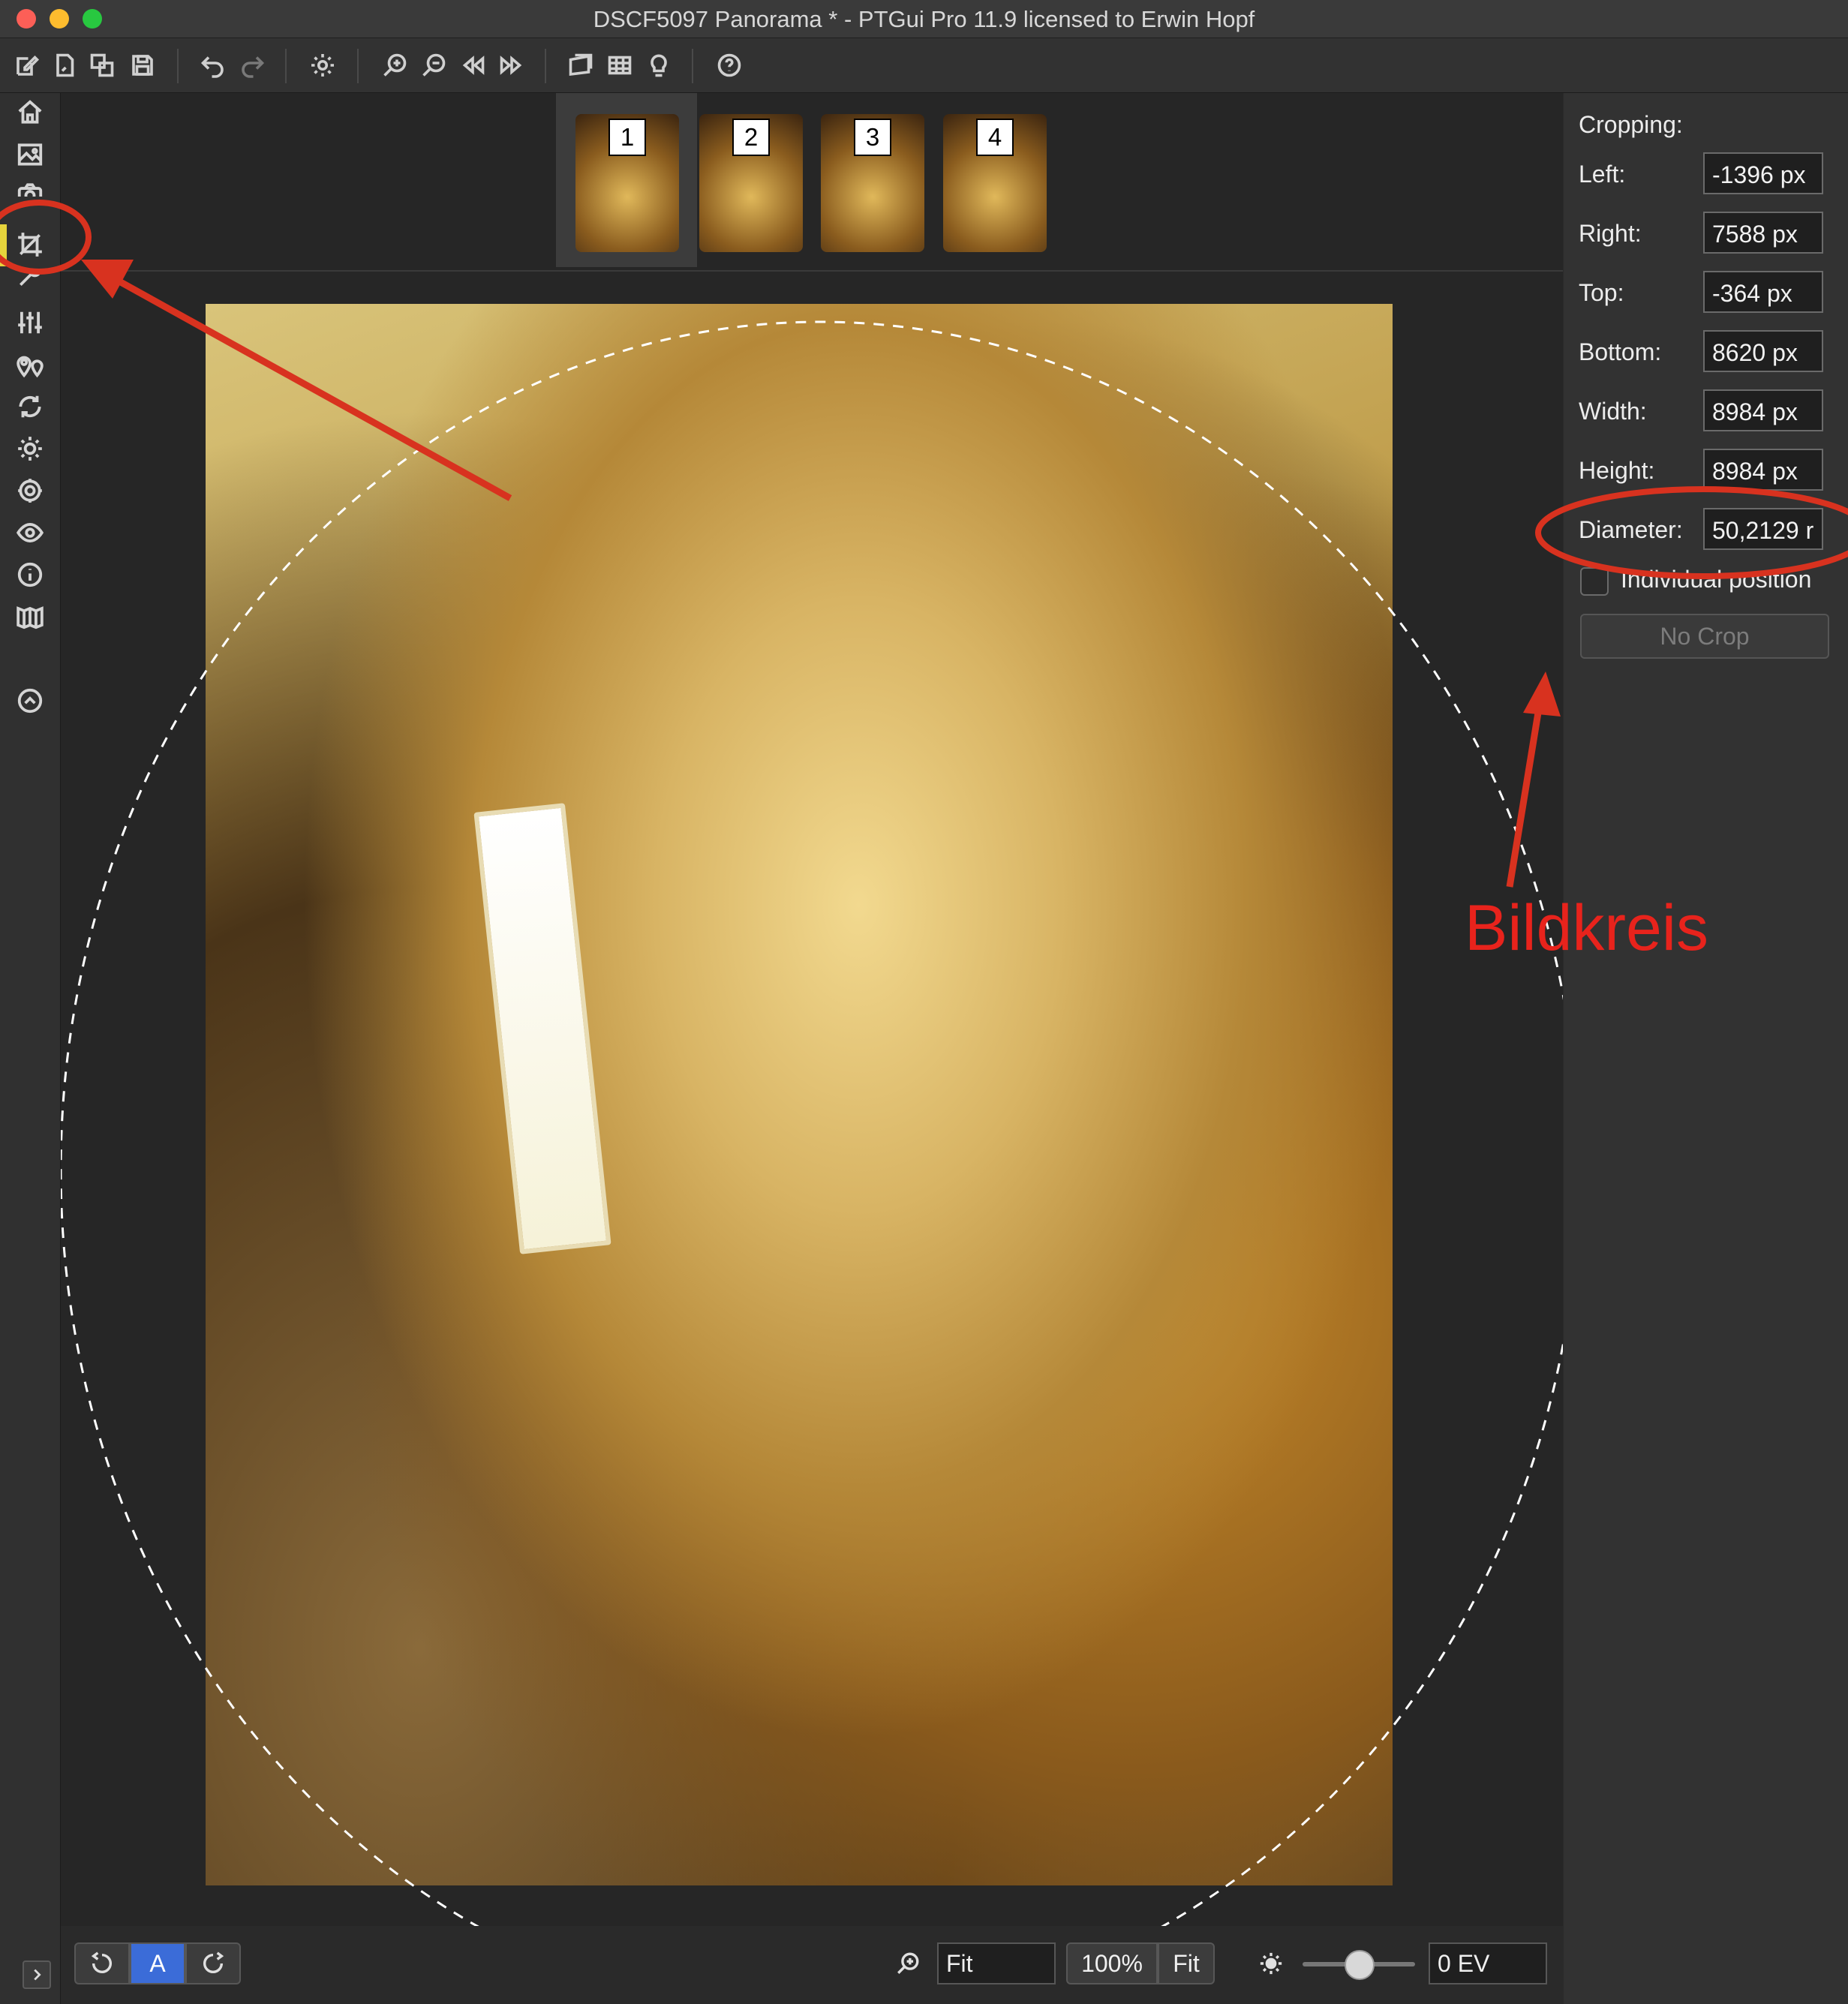 The height and width of the screenshot is (2004, 1848). What do you see at coordinates (30, 575) in the screenshot?
I see `info-icon` at bounding box center [30, 575].